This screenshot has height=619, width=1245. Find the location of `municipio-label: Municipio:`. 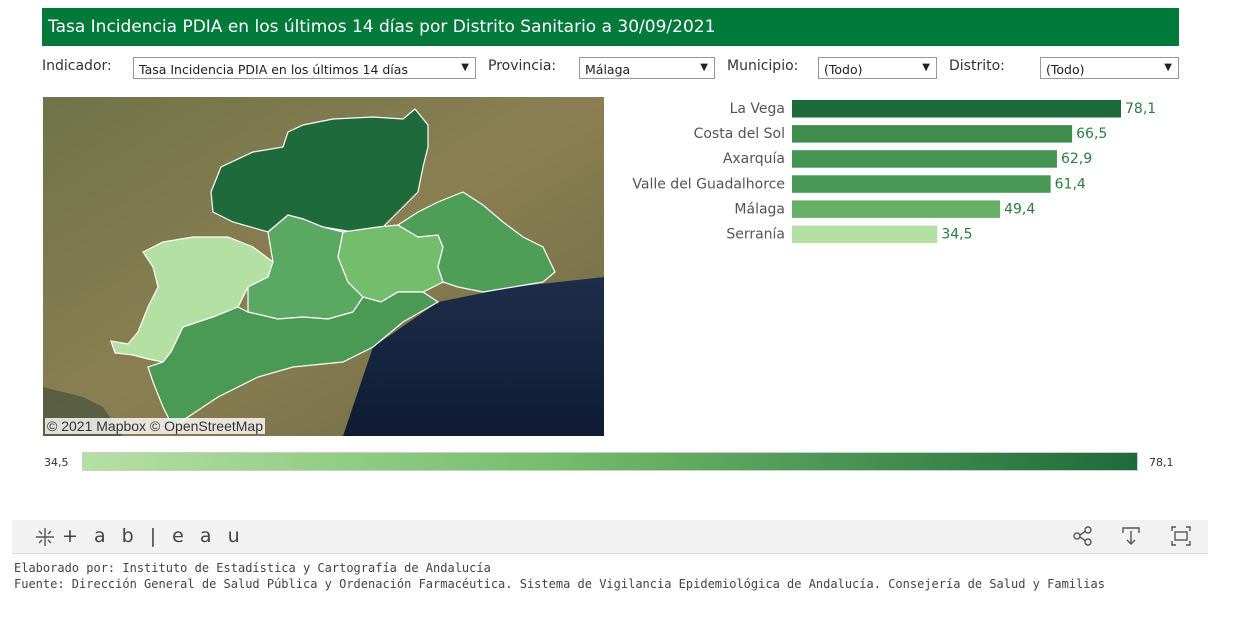

municipio-label: Municipio: is located at coordinates (763, 66).